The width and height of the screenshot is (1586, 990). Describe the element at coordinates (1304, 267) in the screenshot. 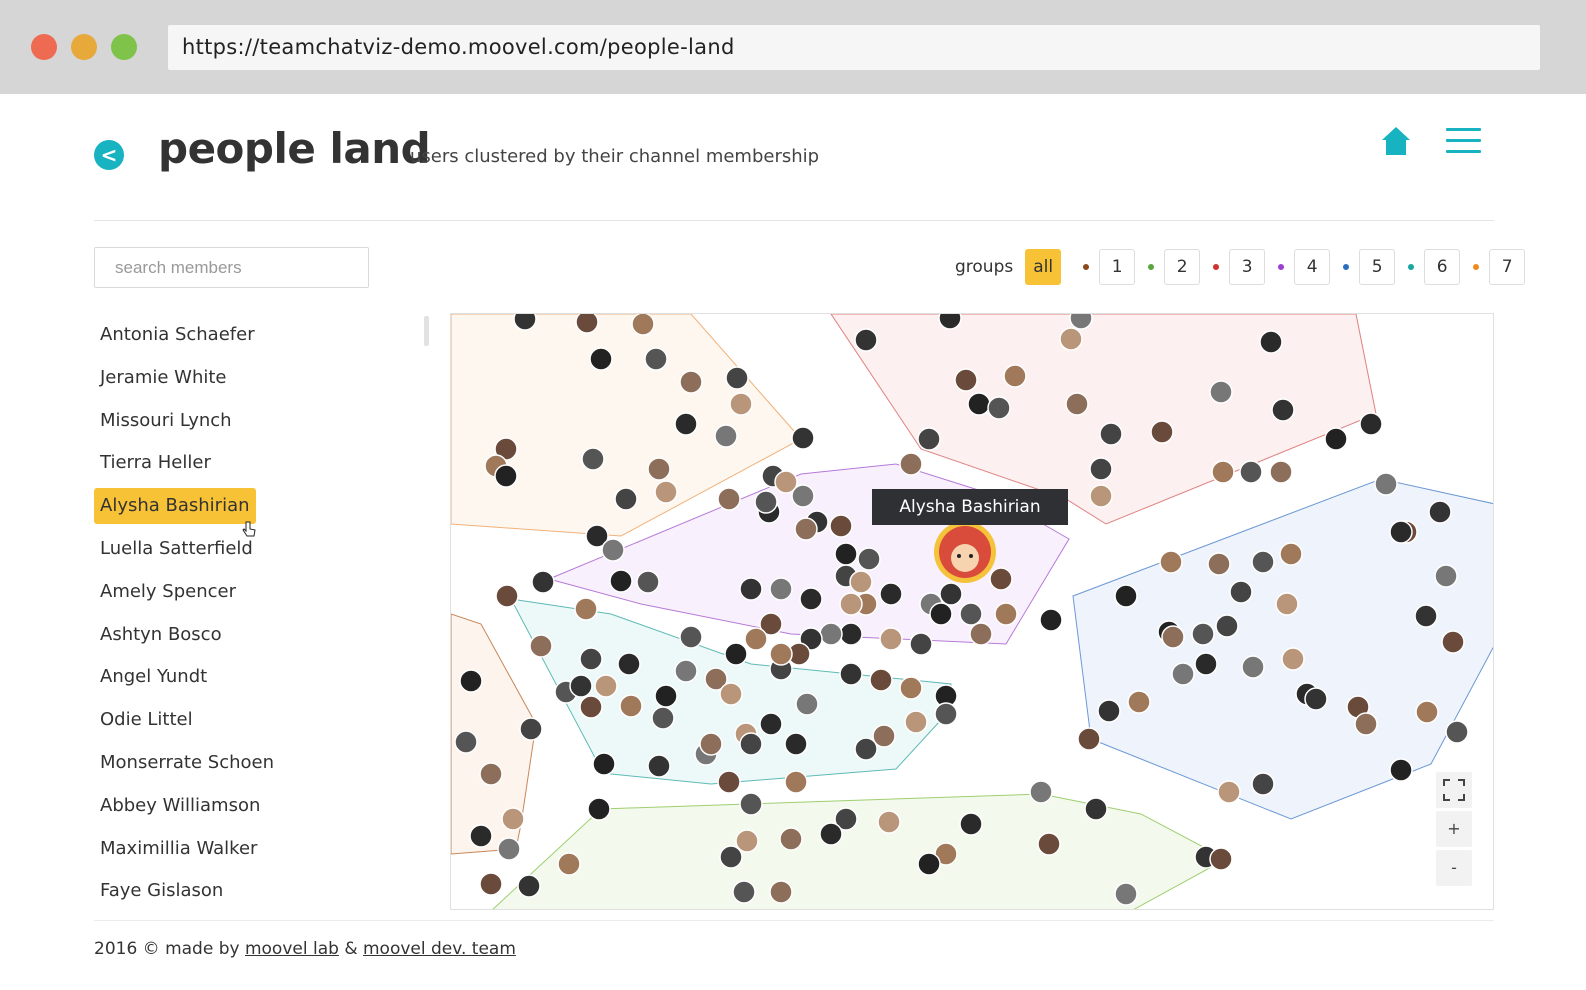

I see `group-4: 4` at that location.